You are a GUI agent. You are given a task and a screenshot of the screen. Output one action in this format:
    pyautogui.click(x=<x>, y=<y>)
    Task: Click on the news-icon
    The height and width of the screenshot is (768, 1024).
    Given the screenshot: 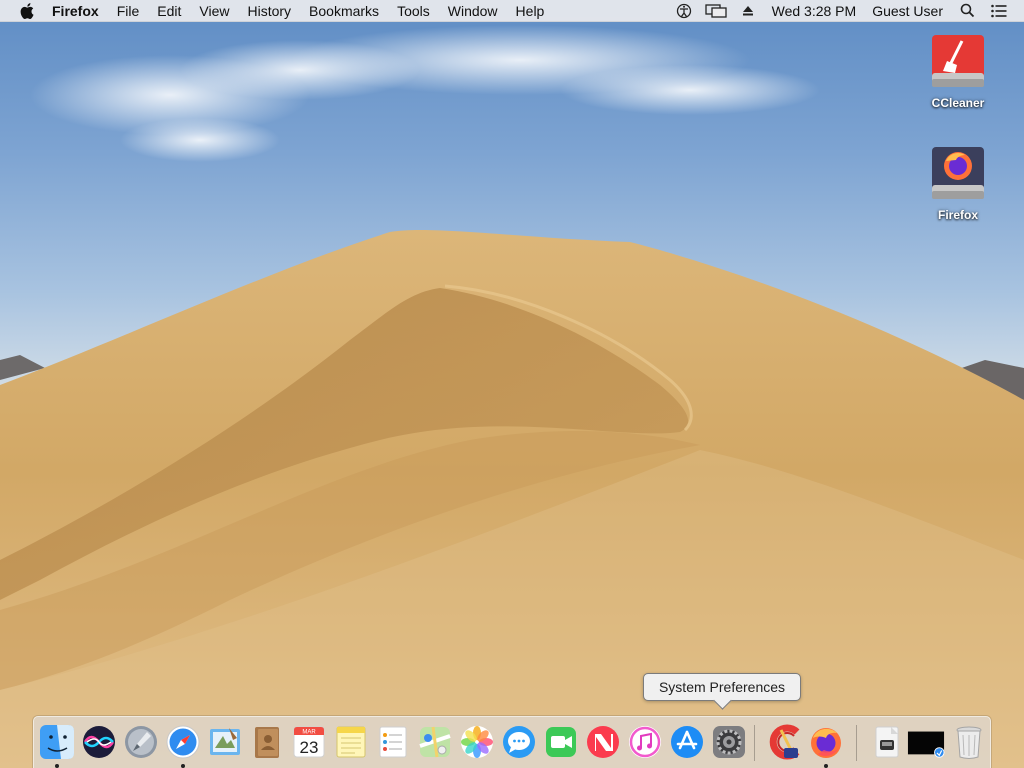 What is the action you would take?
    pyautogui.click(x=603, y=742)
    